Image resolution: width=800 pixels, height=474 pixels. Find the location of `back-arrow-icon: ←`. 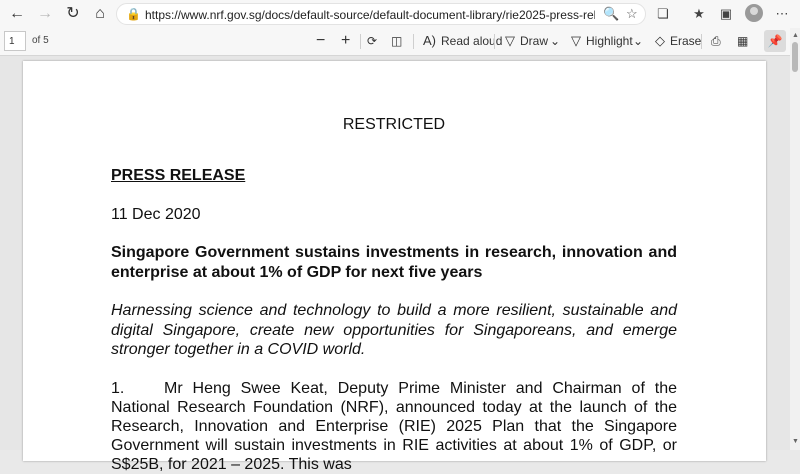

back-arrow-icon: ← is located at coordinates (17, 14).